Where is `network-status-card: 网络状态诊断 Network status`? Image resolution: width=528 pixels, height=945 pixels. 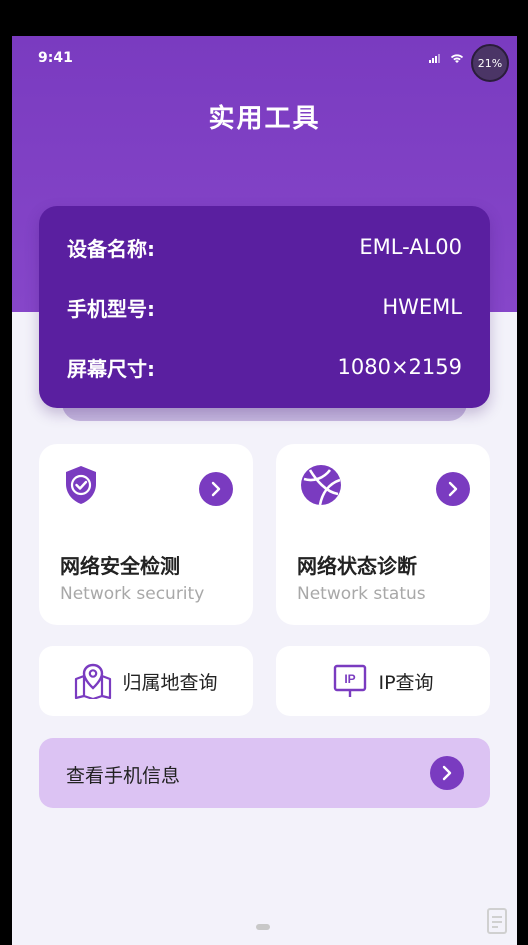 network-status-card: 网络状态诊断 Network status is located at coordinates (383, 534).